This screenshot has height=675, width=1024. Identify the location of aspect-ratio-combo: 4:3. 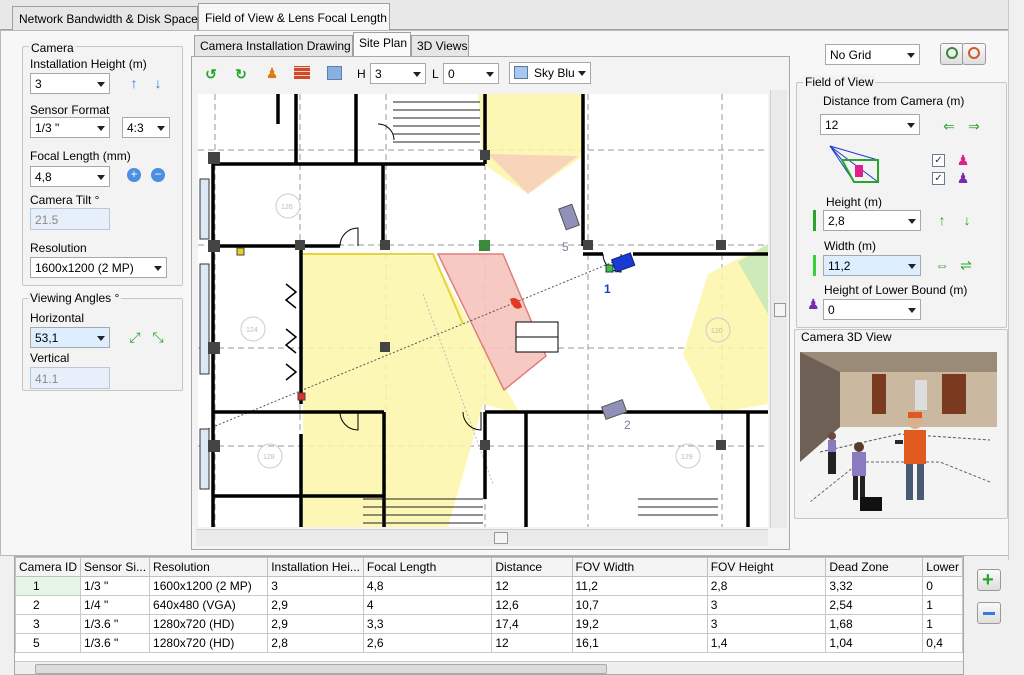
(146, 127).